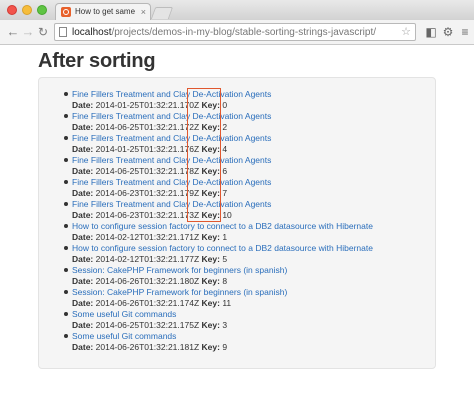  I want to click on entry-meta: Date: 2014-06-25T01:32:21.175Z Key: 3, so click(149, 325).